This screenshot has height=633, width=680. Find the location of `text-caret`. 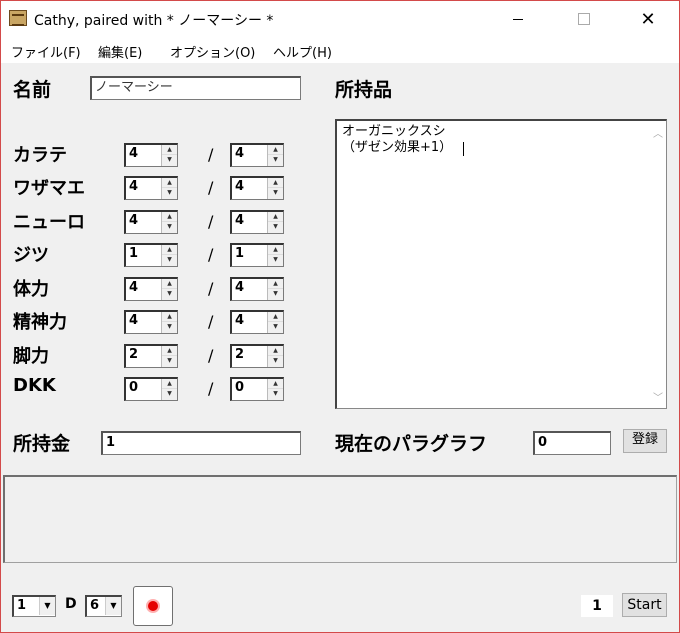

text-caret is located at coordinates (463, 149).